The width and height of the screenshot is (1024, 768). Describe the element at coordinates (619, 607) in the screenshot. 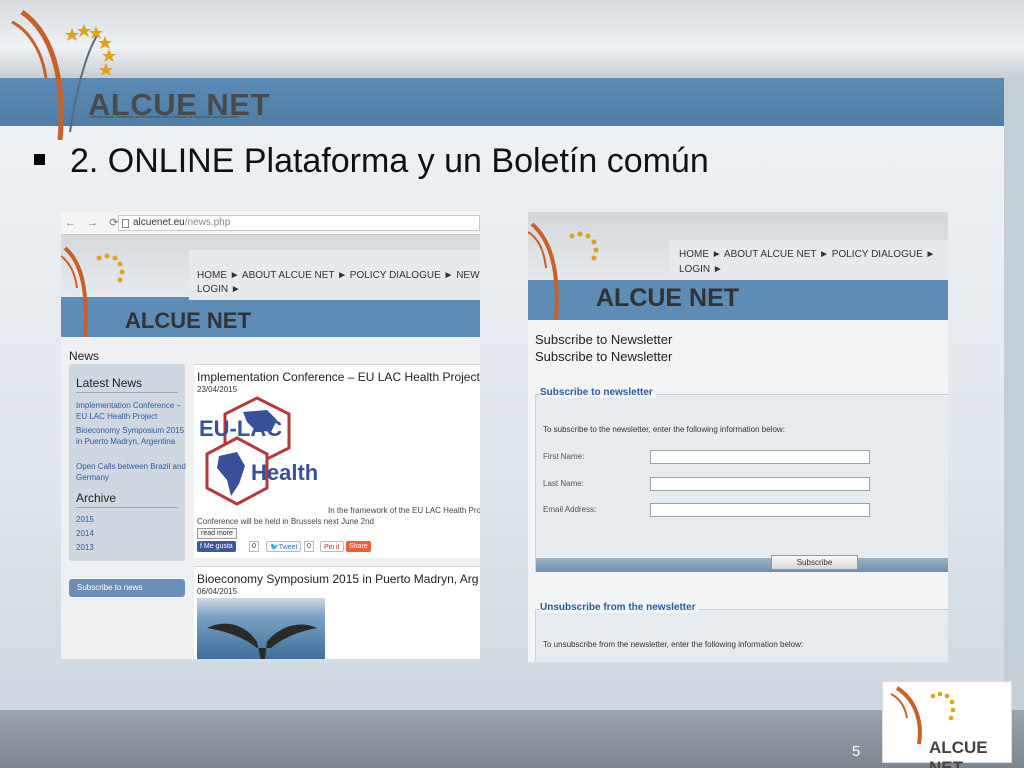

I see `unsubscribe-legend: Unsubscribe from the newsletter` at that location.